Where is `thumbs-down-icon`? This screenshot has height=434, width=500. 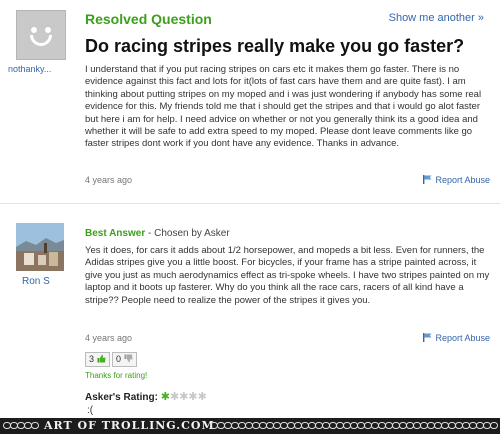 thumbs-down-icon is located at coordinates (128, 358).